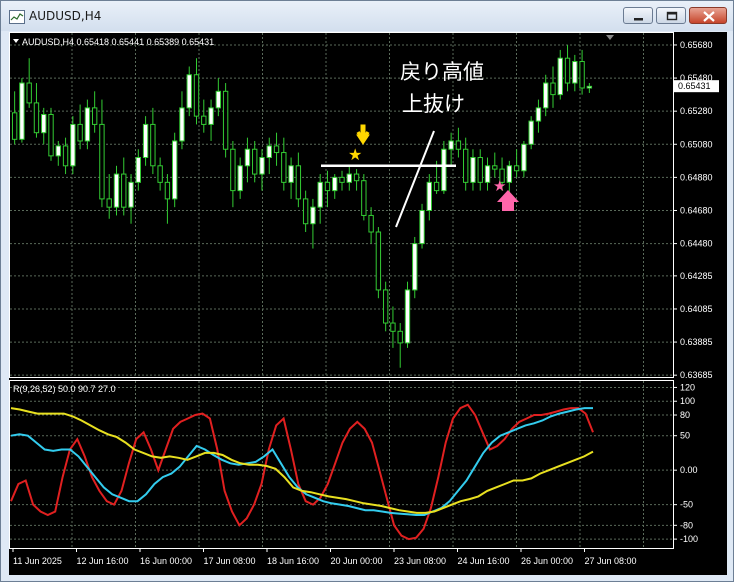  Describe the element at coordinates (363, 134) in the screenshot. I see `yellow-down-arrow-icon` at that location.